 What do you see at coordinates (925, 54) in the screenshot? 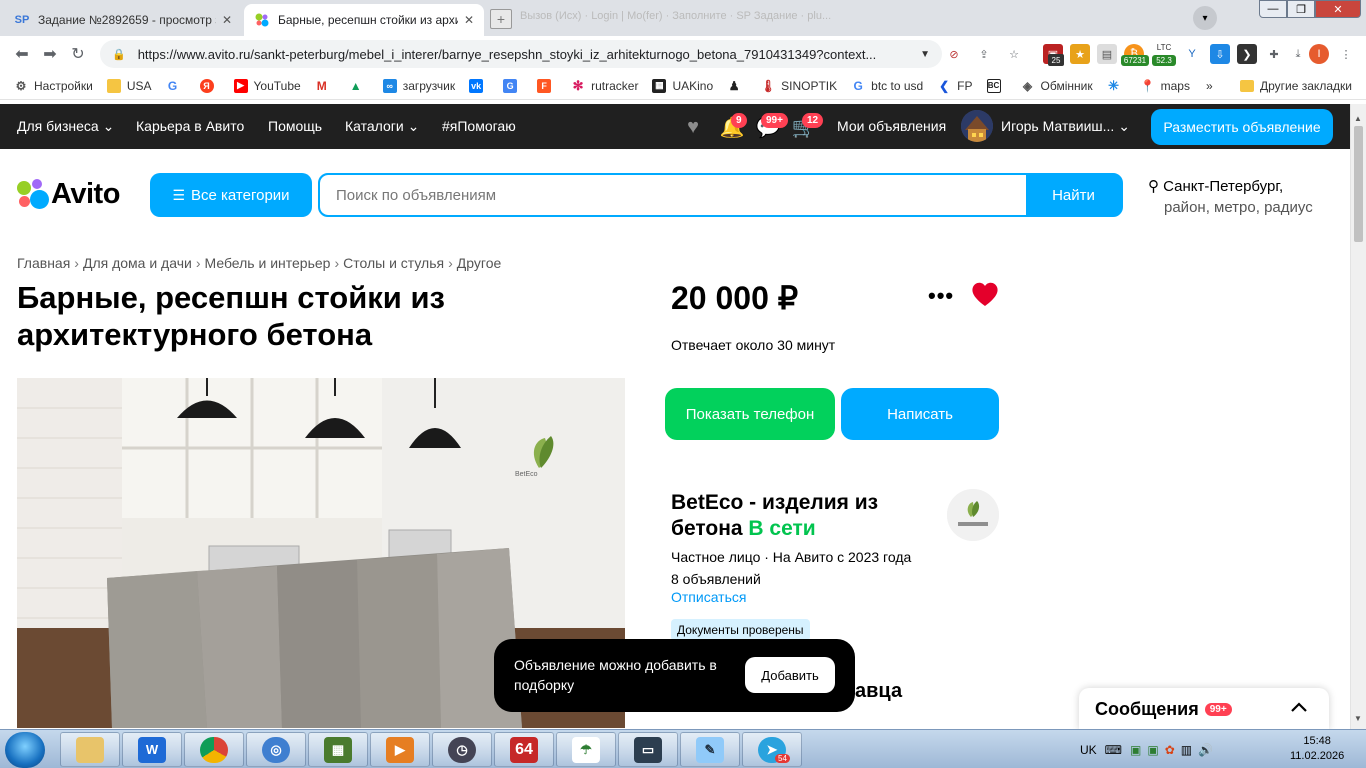
I see `dropdown-icon: ▼` at bounding box center [925, 54].